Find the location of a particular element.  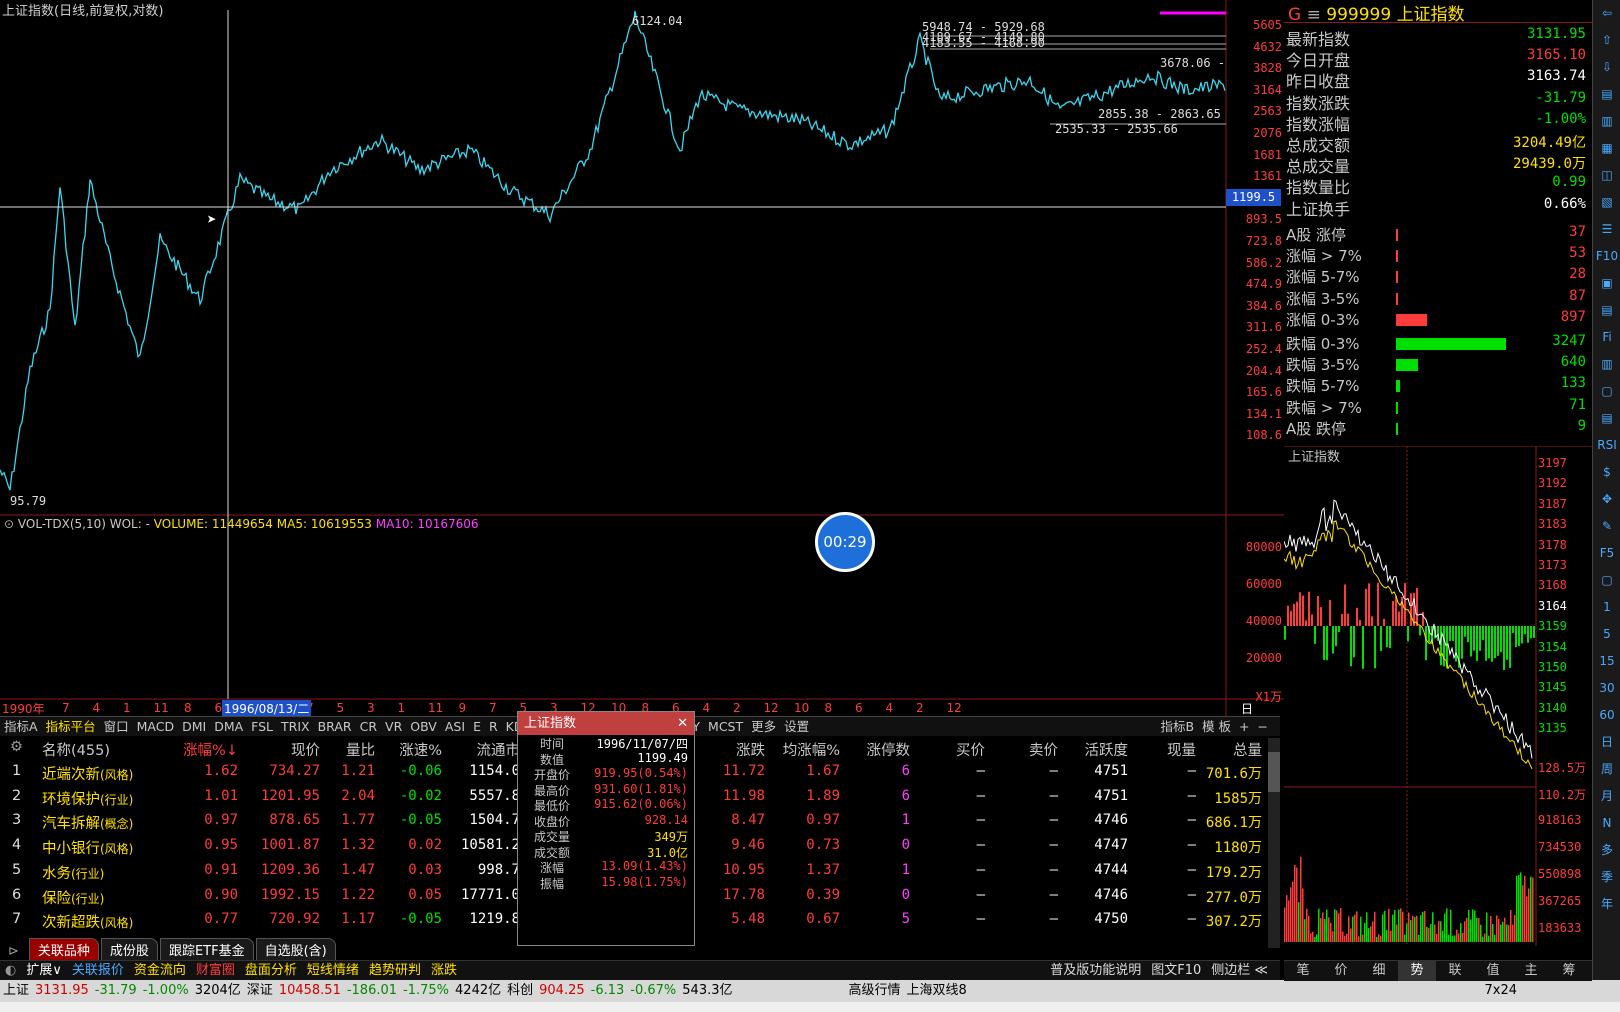

side-tool-button: 15 is located at coordinates (1606, 661).